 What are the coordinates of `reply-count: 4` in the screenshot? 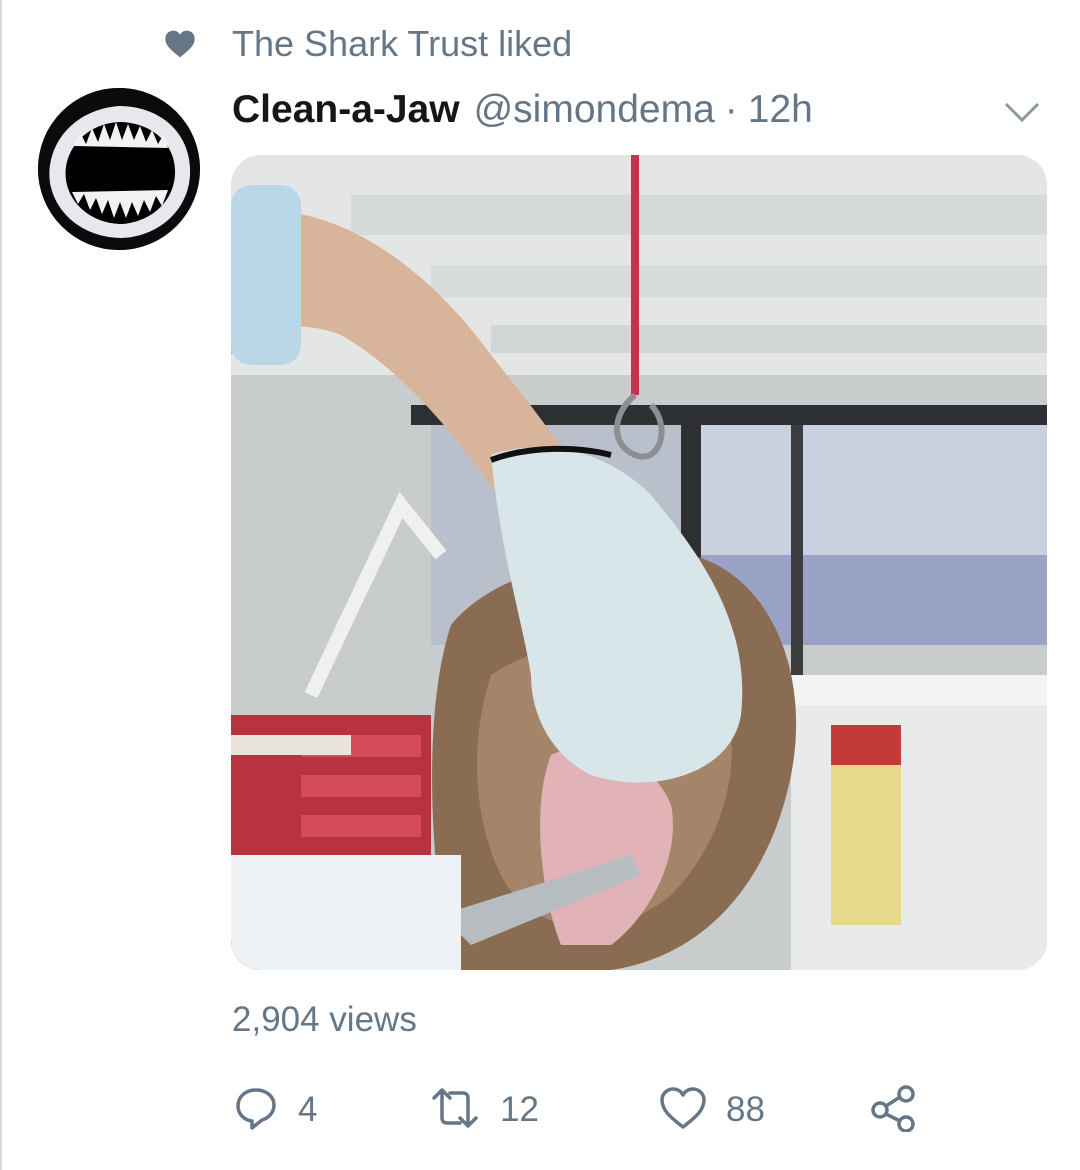 It's located at (308, 1109).